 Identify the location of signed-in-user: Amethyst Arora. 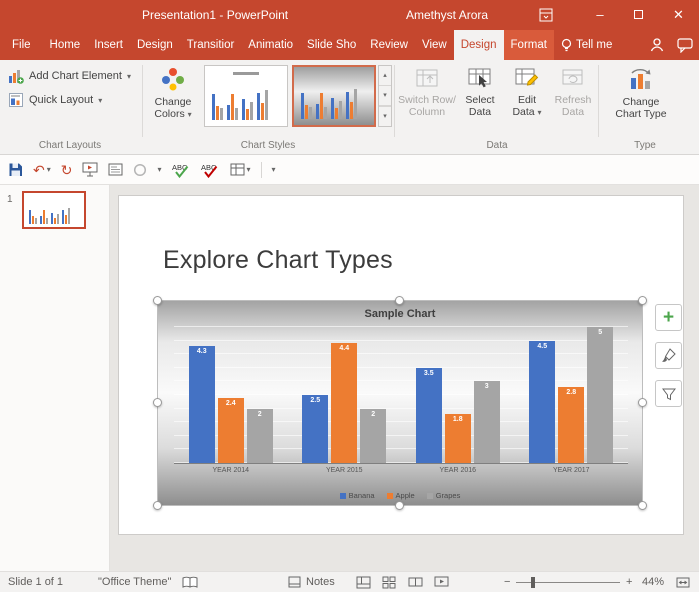
(447, 15).